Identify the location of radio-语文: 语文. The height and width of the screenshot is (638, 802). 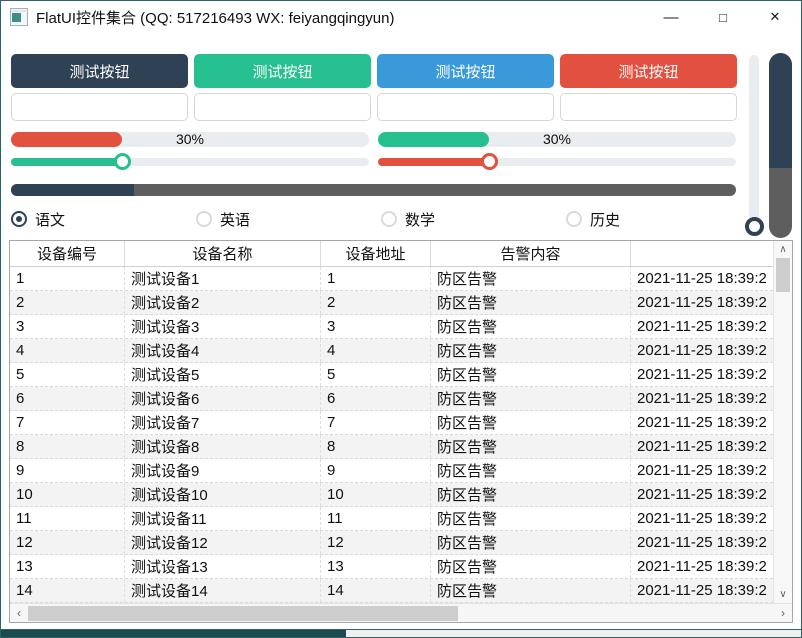
(38, 219).